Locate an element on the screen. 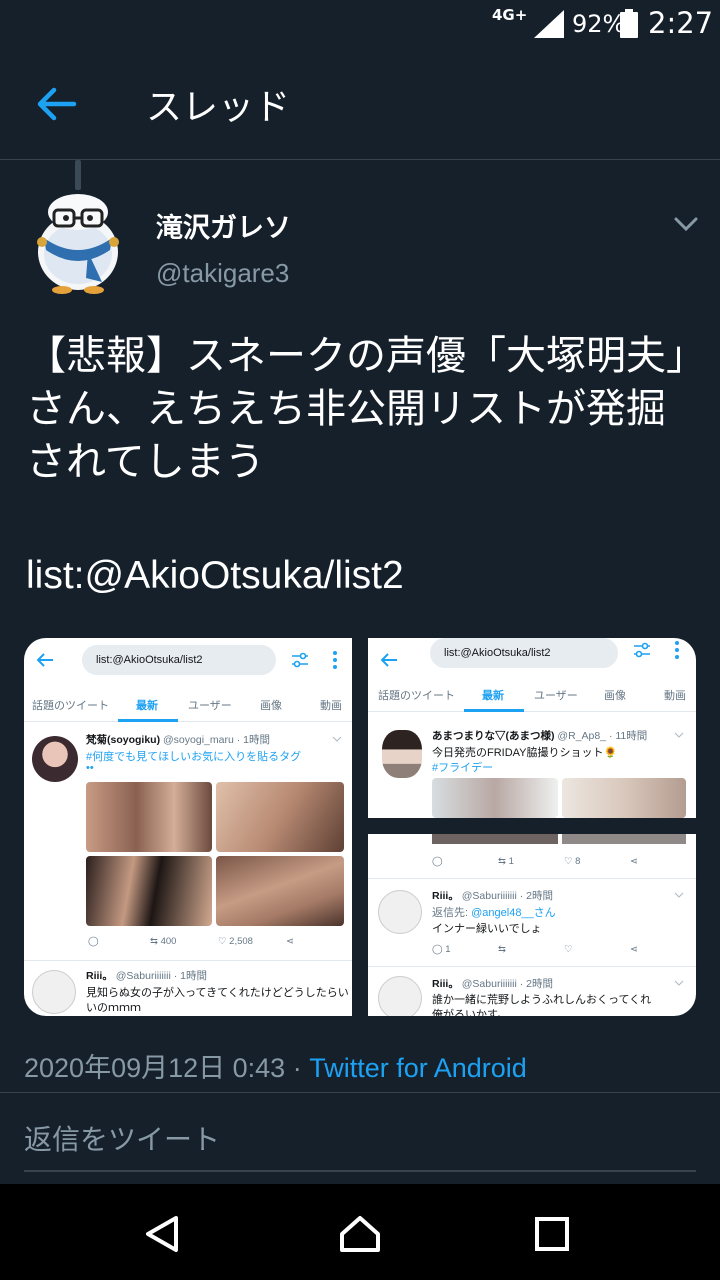  mini-text: 誰か一緒に荒野しようふれしんおくってくれ is located at coordinates (542, 1000).